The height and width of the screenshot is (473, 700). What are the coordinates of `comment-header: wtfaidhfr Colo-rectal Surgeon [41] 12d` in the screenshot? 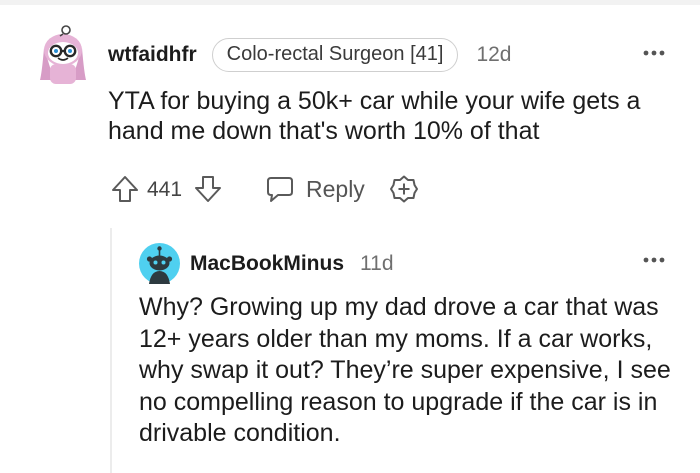 It's located at (310, 55).